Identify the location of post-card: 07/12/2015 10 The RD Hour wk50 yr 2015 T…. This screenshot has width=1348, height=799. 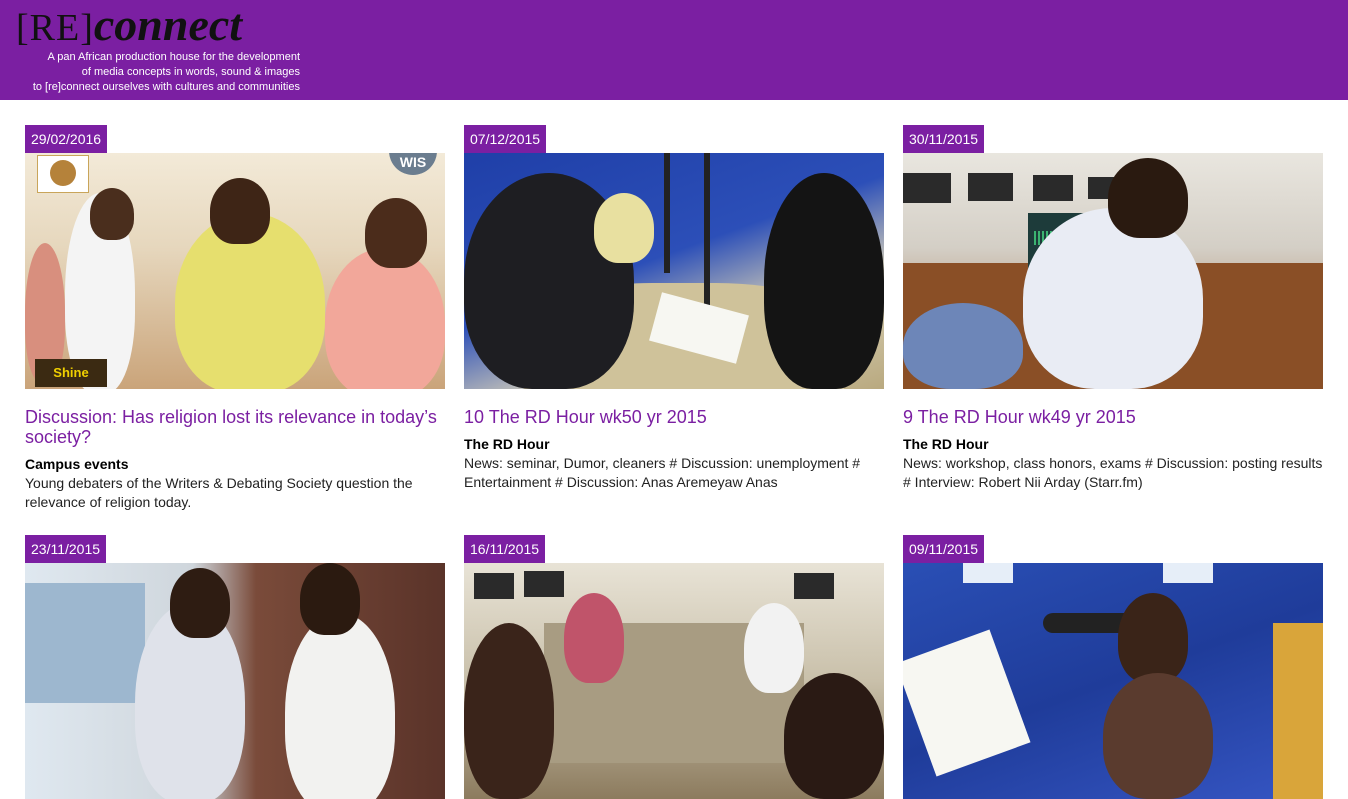
(674, 308).